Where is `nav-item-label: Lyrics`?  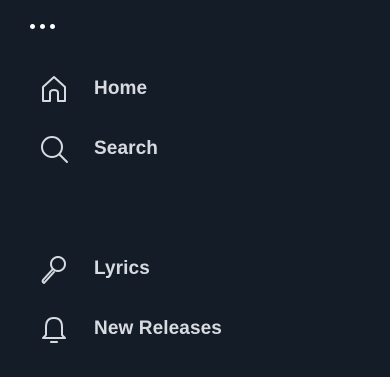 nav-item-label: Lyrics is located at coordinates (122, 268).